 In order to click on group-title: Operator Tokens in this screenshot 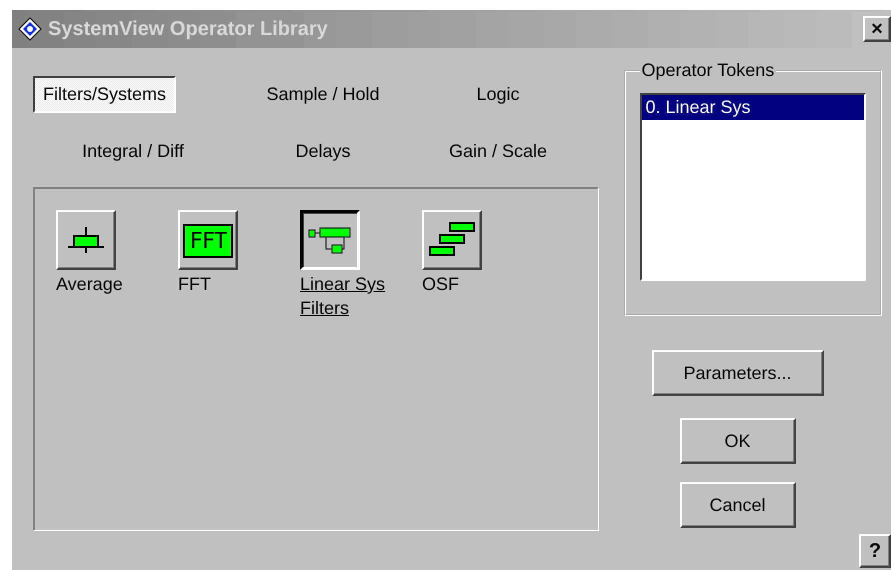, I will do `click(708, 70)`.